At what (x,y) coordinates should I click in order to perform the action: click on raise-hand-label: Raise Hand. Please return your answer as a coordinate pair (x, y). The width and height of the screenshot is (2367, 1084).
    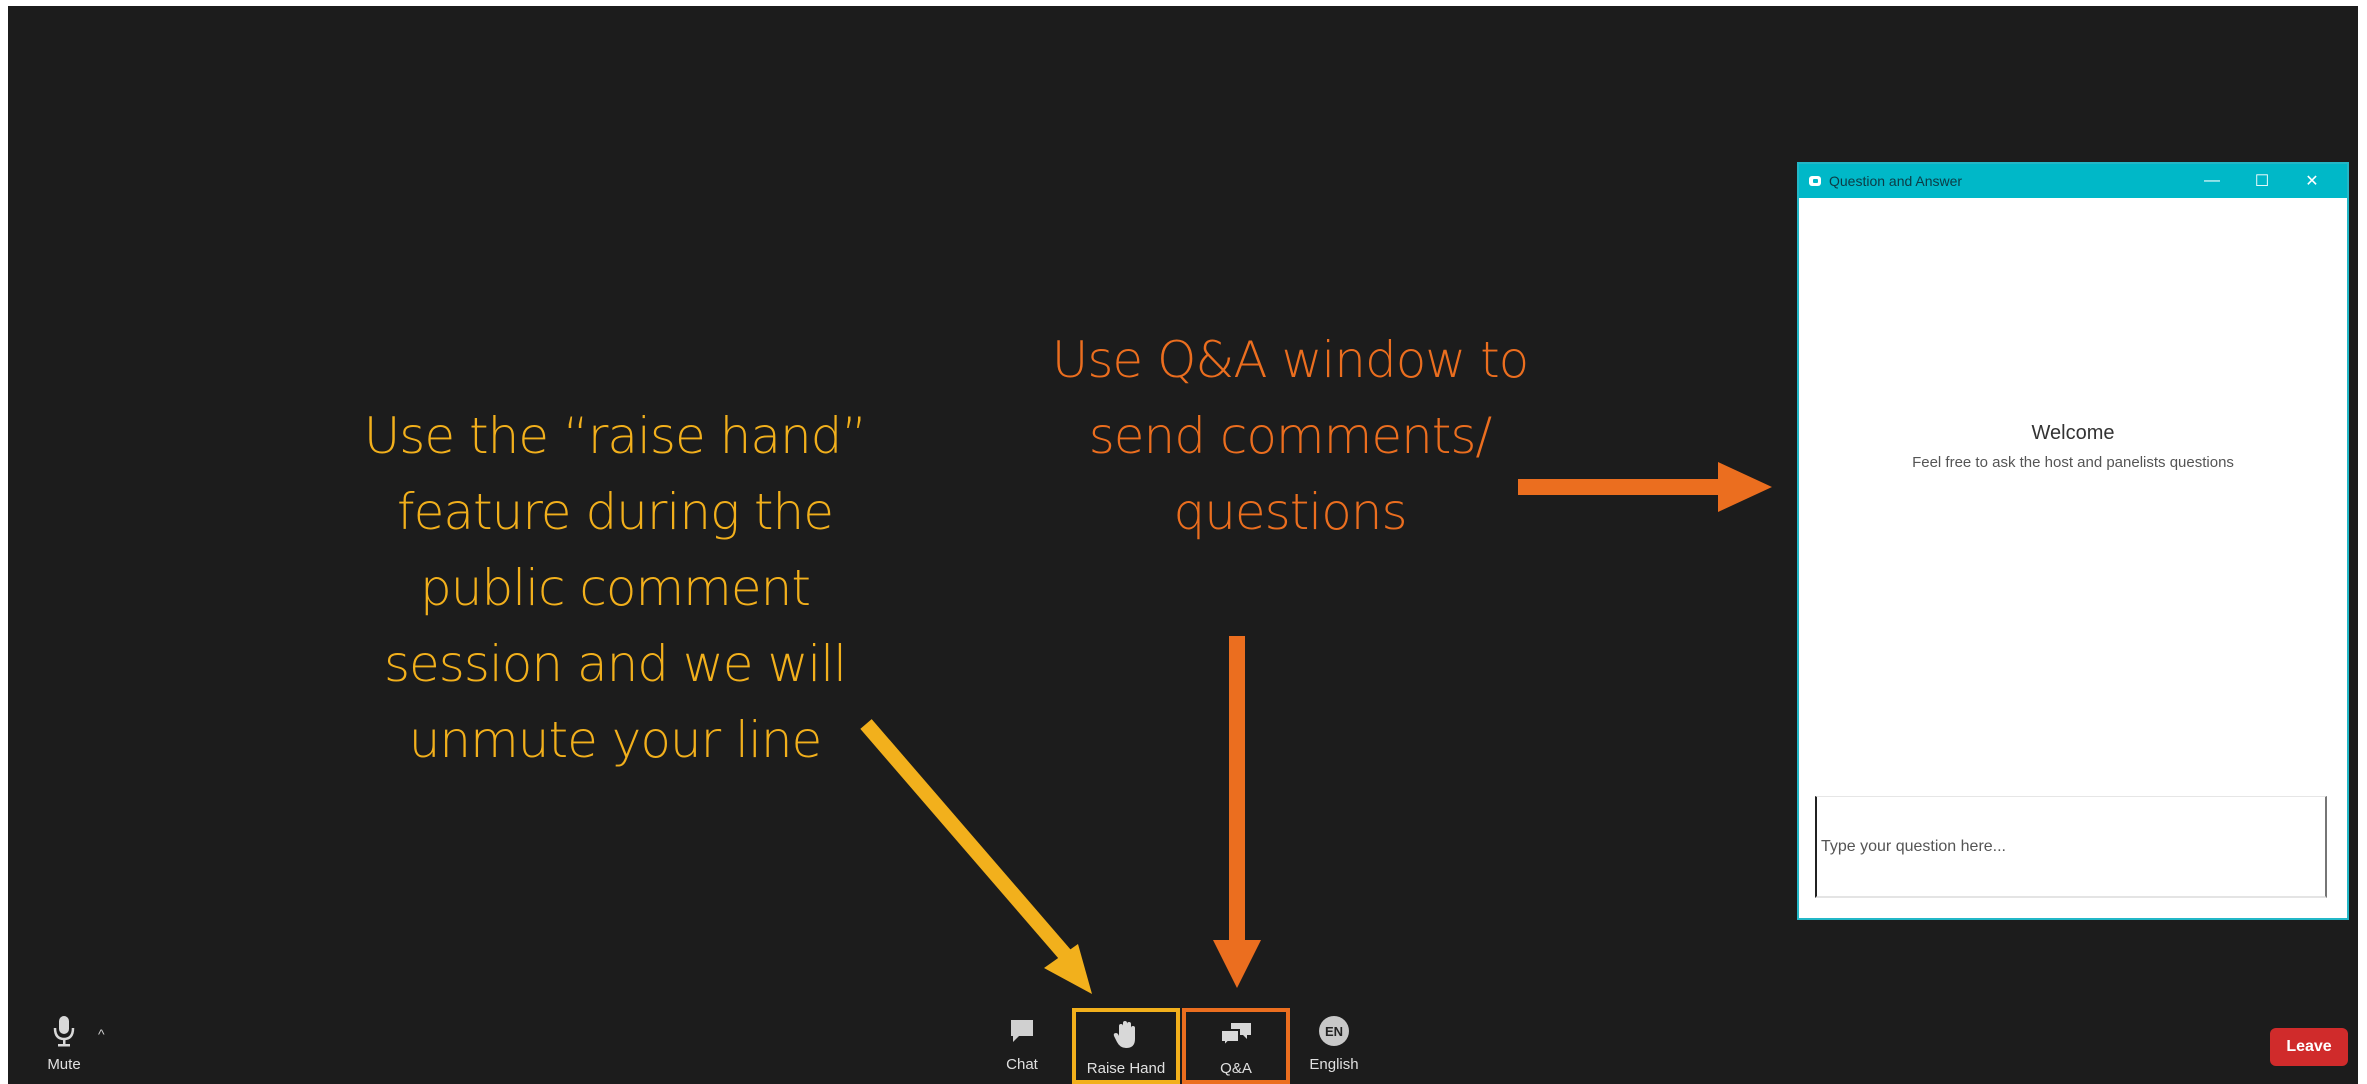
    Looking at the image, I should click on (1126, 1068).